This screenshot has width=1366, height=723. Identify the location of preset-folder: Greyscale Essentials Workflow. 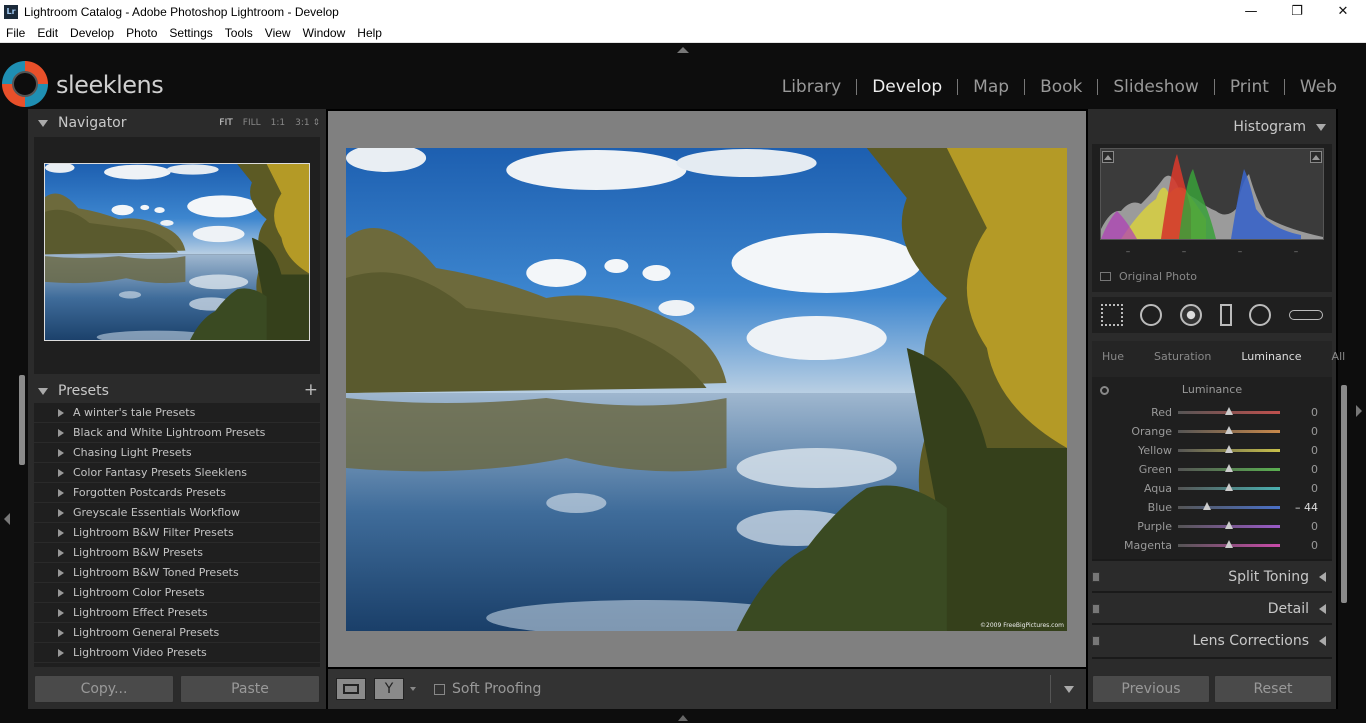
(177, 513).